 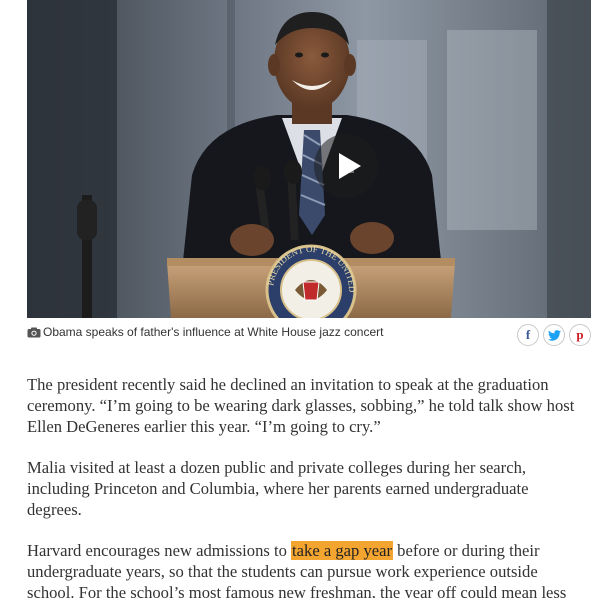 I want to click on share-buttons: f p, so click(x=554, y=335).